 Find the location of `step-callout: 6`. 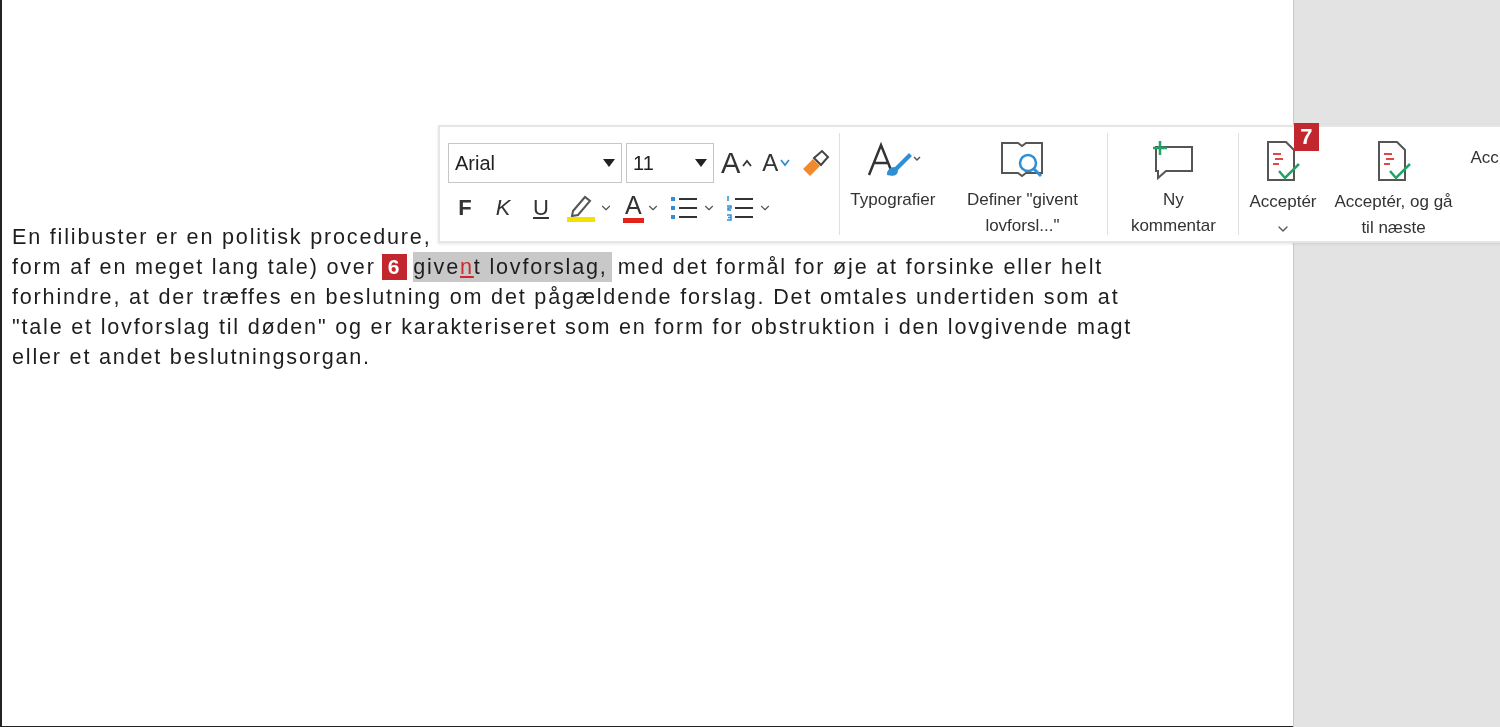

step-callout: 6 is located at coordinates (394, 267).